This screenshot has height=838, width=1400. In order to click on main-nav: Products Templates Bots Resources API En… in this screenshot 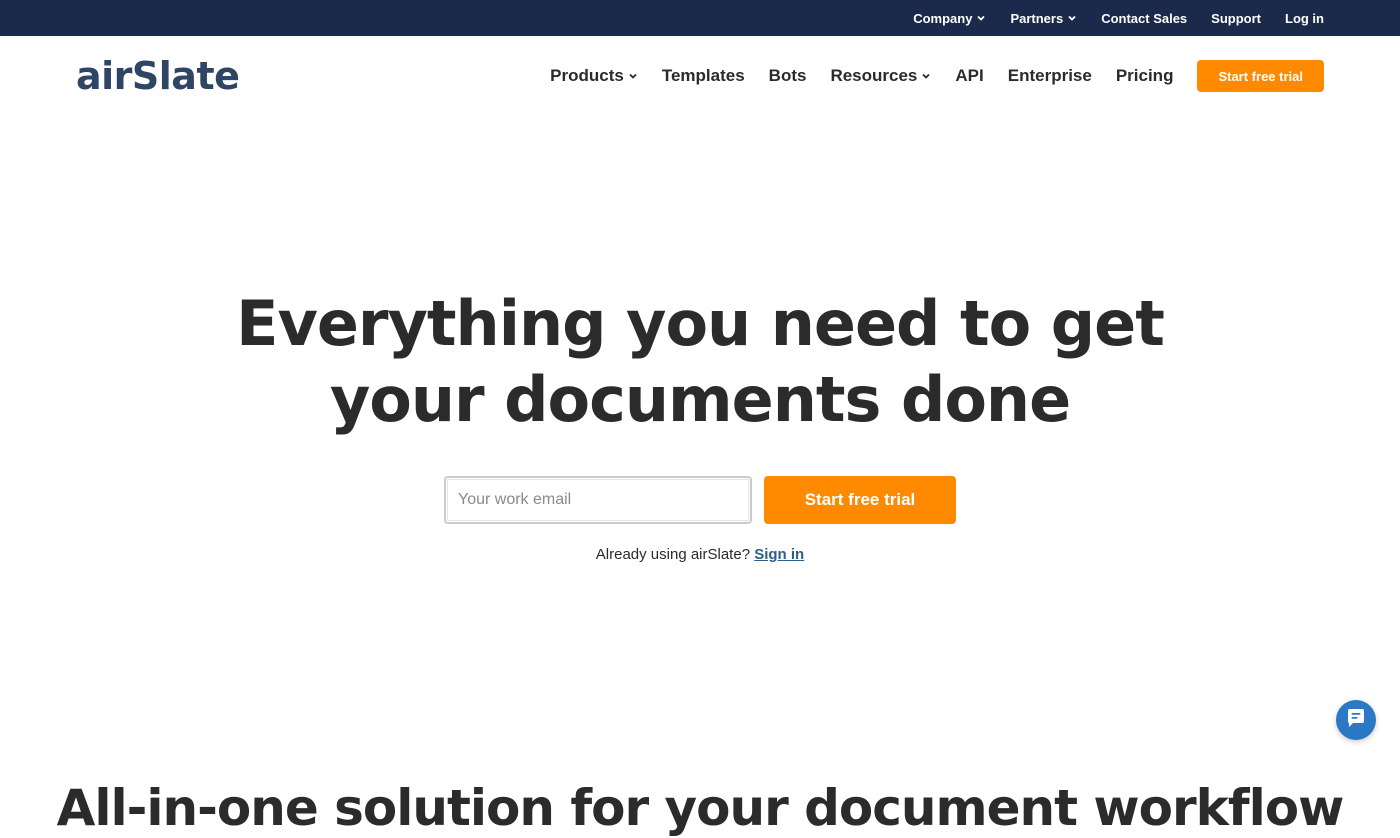, I will do `click(937, 76)`.